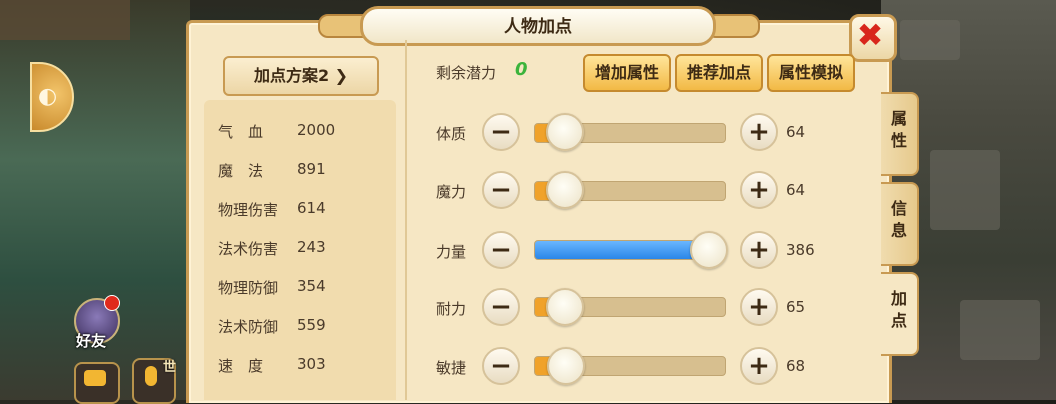 This screenshot has width=1056, height=404. I want to click on stat-value: 614, so click(311, 208).